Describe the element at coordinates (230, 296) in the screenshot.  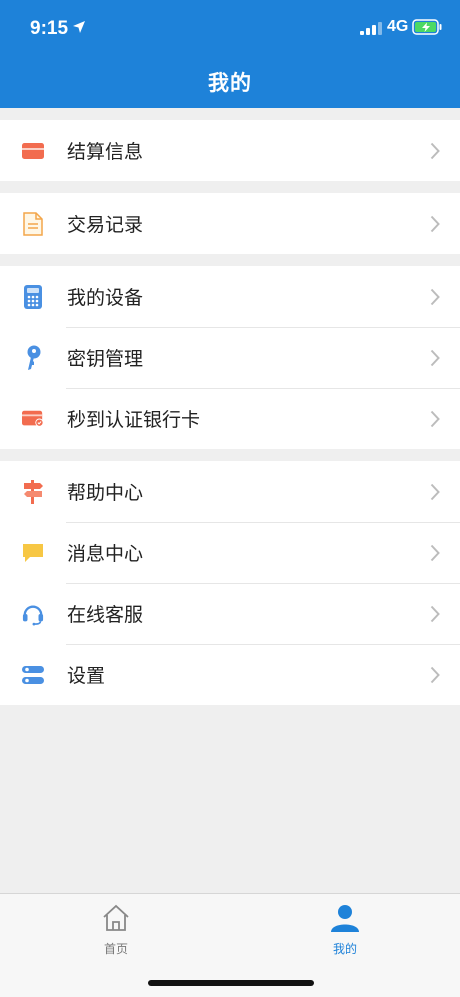
I see `menu-item-my-devices: 我的设备` at that location.